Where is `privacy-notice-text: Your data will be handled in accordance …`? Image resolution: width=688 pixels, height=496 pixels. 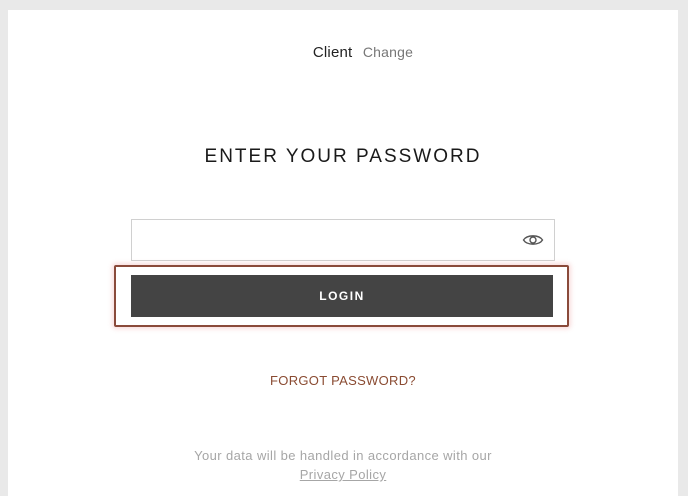 privacy-notice-text: Your data will be handled in accordance … is located at coordinates (343, 455).